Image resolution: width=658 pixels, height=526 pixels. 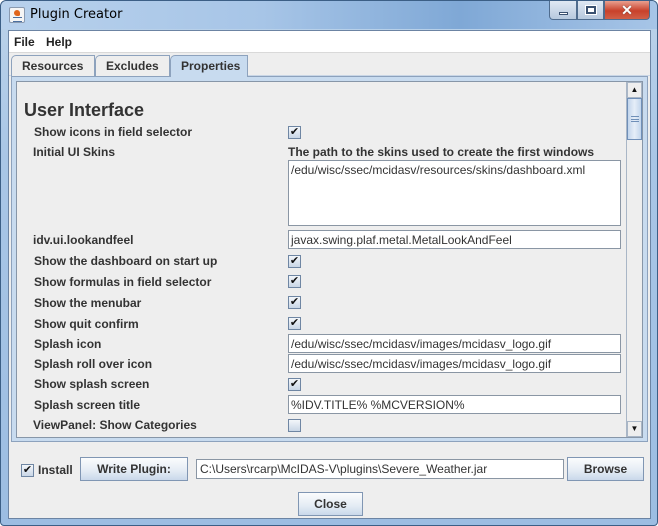 What do you see at coordinates (329, 15) in the screenshot?
I see `title-bar: Plugin Creator ✕` at bounding box center [329, 15].